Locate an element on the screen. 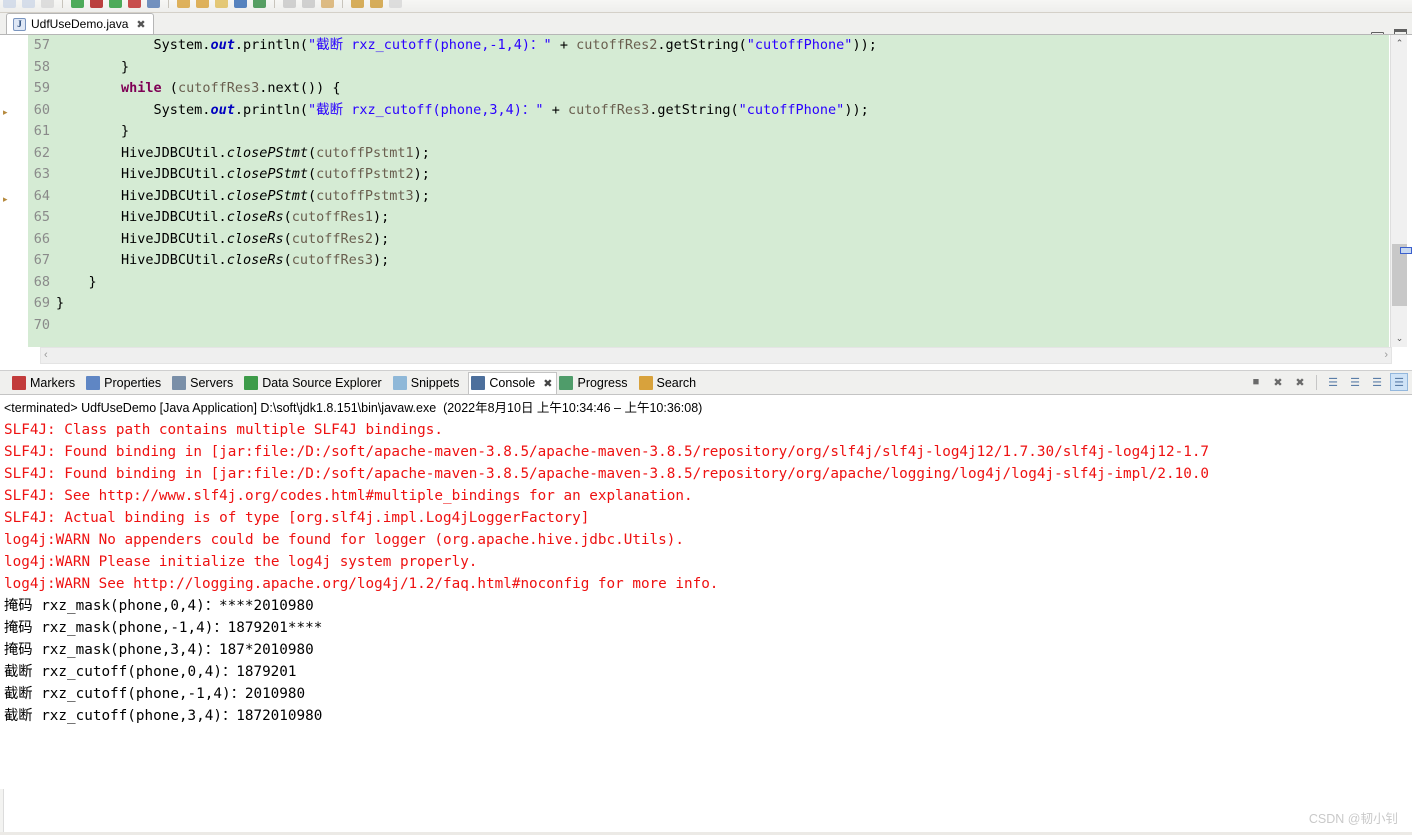  save-icon is located at coordinates (9, 4).